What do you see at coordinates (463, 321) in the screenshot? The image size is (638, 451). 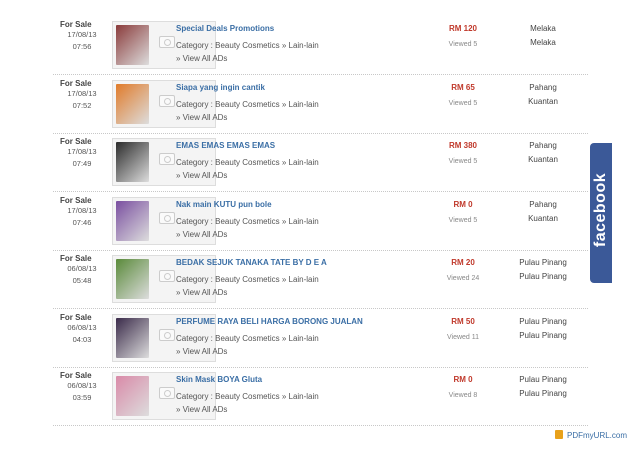 I see `listing-price: RM 50` at bounding box center [463, 321].